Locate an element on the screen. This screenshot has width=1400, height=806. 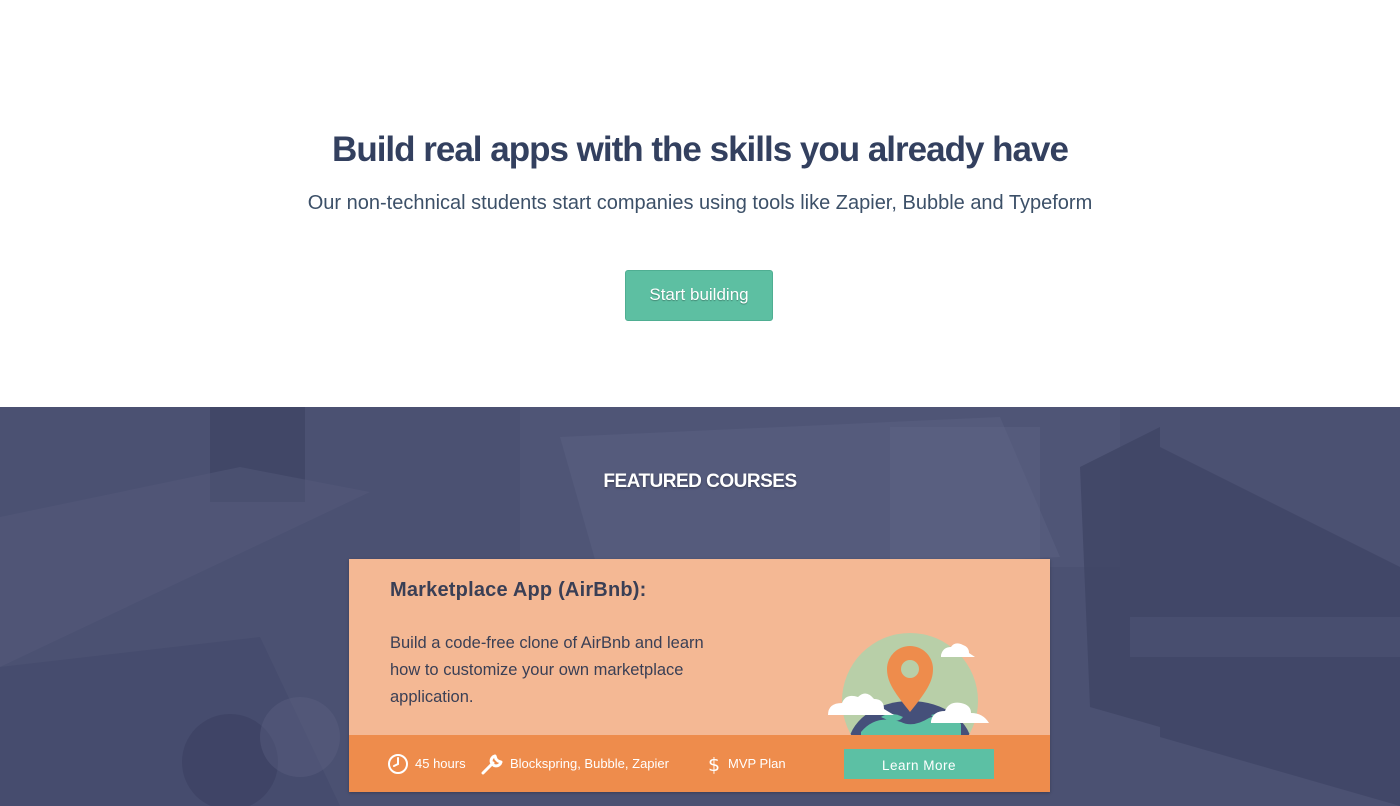
course-tools: Blockspring, Bubble, Zapier is located at coordinates (574, 763).